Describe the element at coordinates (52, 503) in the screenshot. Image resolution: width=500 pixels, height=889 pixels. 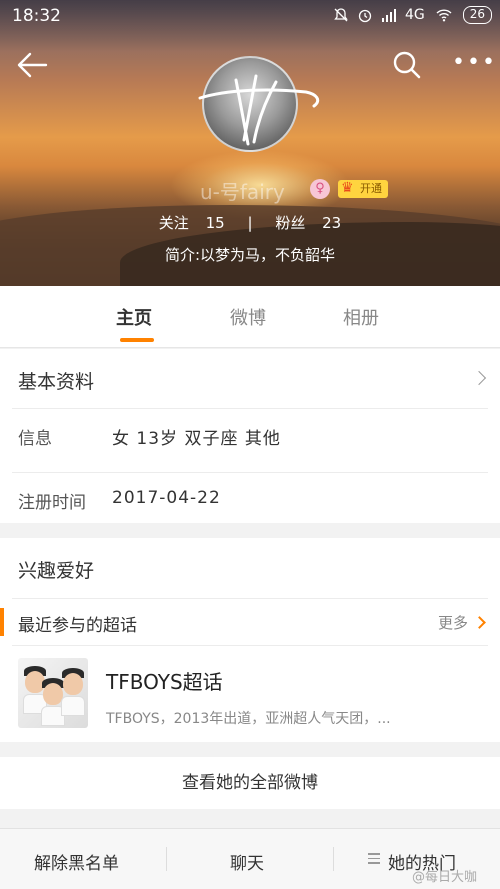
I see `register-label: 注册时间` at that location.